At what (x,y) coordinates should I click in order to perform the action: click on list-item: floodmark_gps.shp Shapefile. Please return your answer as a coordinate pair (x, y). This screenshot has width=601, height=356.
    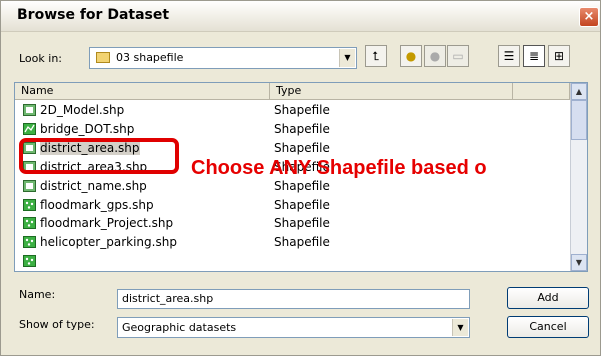
    Looking at the image, I should click on (292, 205).